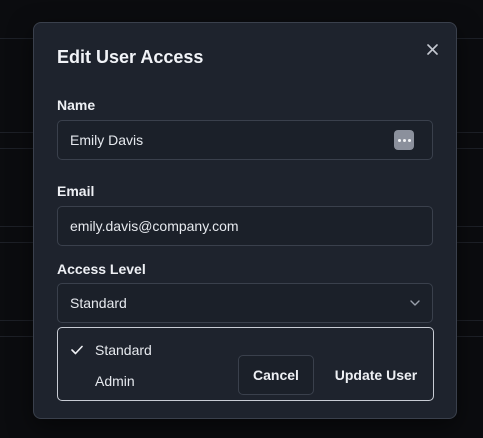 The height and width of the screenshot is (438, 483). I want to click on name-input, so click(245, 140).